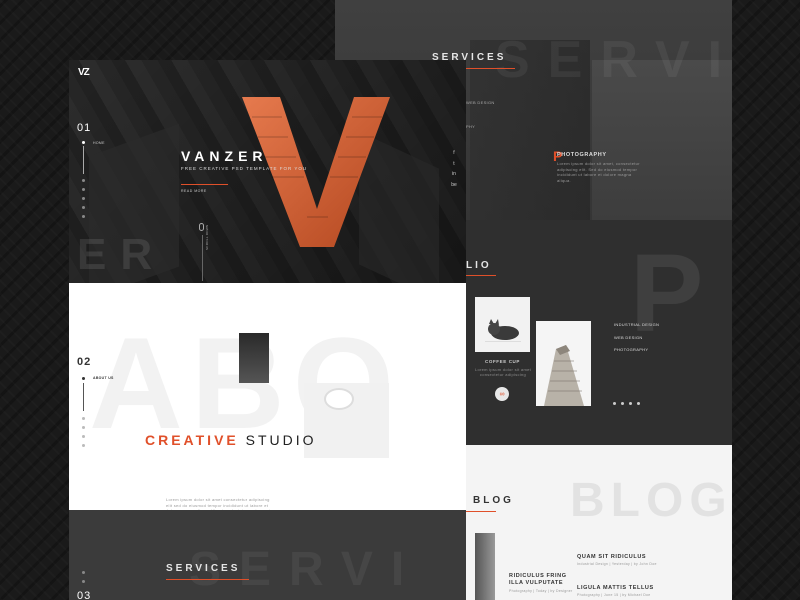  Describe the element at coordinates (628, 337) in the screenshot. I see `category-web: WEB DESIGN` at that location.